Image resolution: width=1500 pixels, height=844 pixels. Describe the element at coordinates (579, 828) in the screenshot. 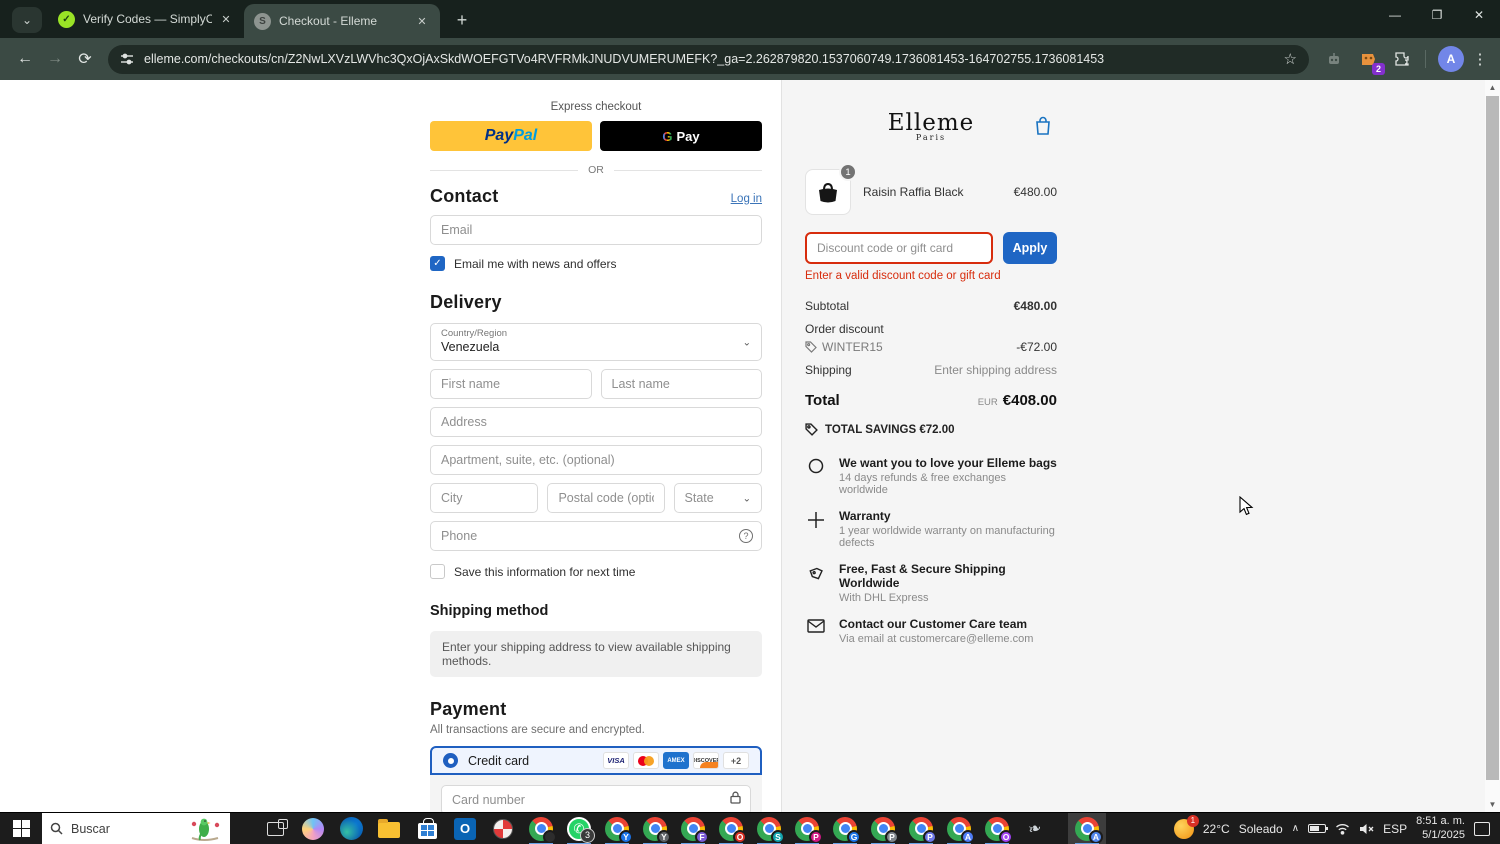

I see `whatsapp-icon: ✆ 3` at that location.